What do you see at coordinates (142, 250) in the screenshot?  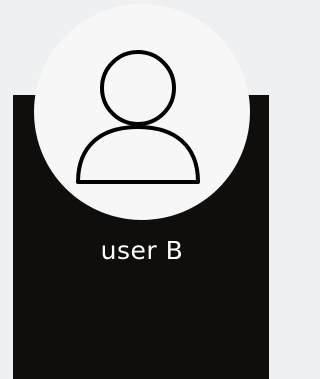 I see `username-label: user B` at bounding box center [142, 250].